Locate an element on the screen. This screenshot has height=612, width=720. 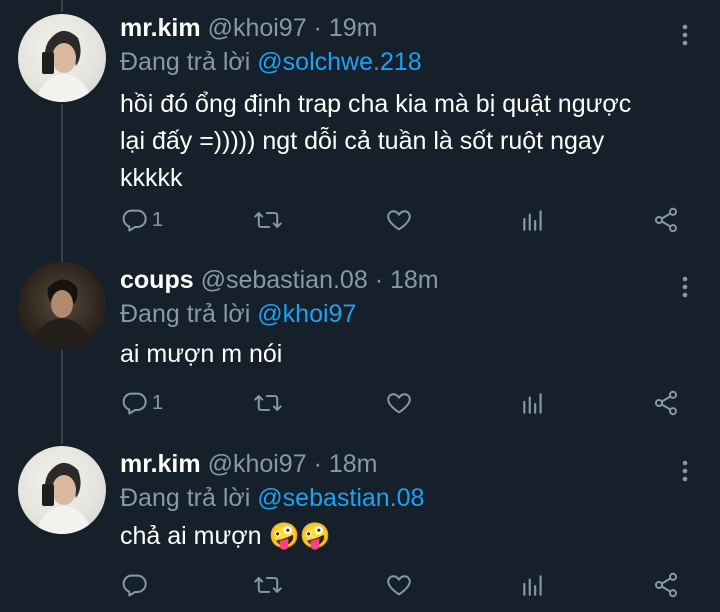
tweet-header: mr.kim @khoi97 · 19m is located at coordinates (249, 28).